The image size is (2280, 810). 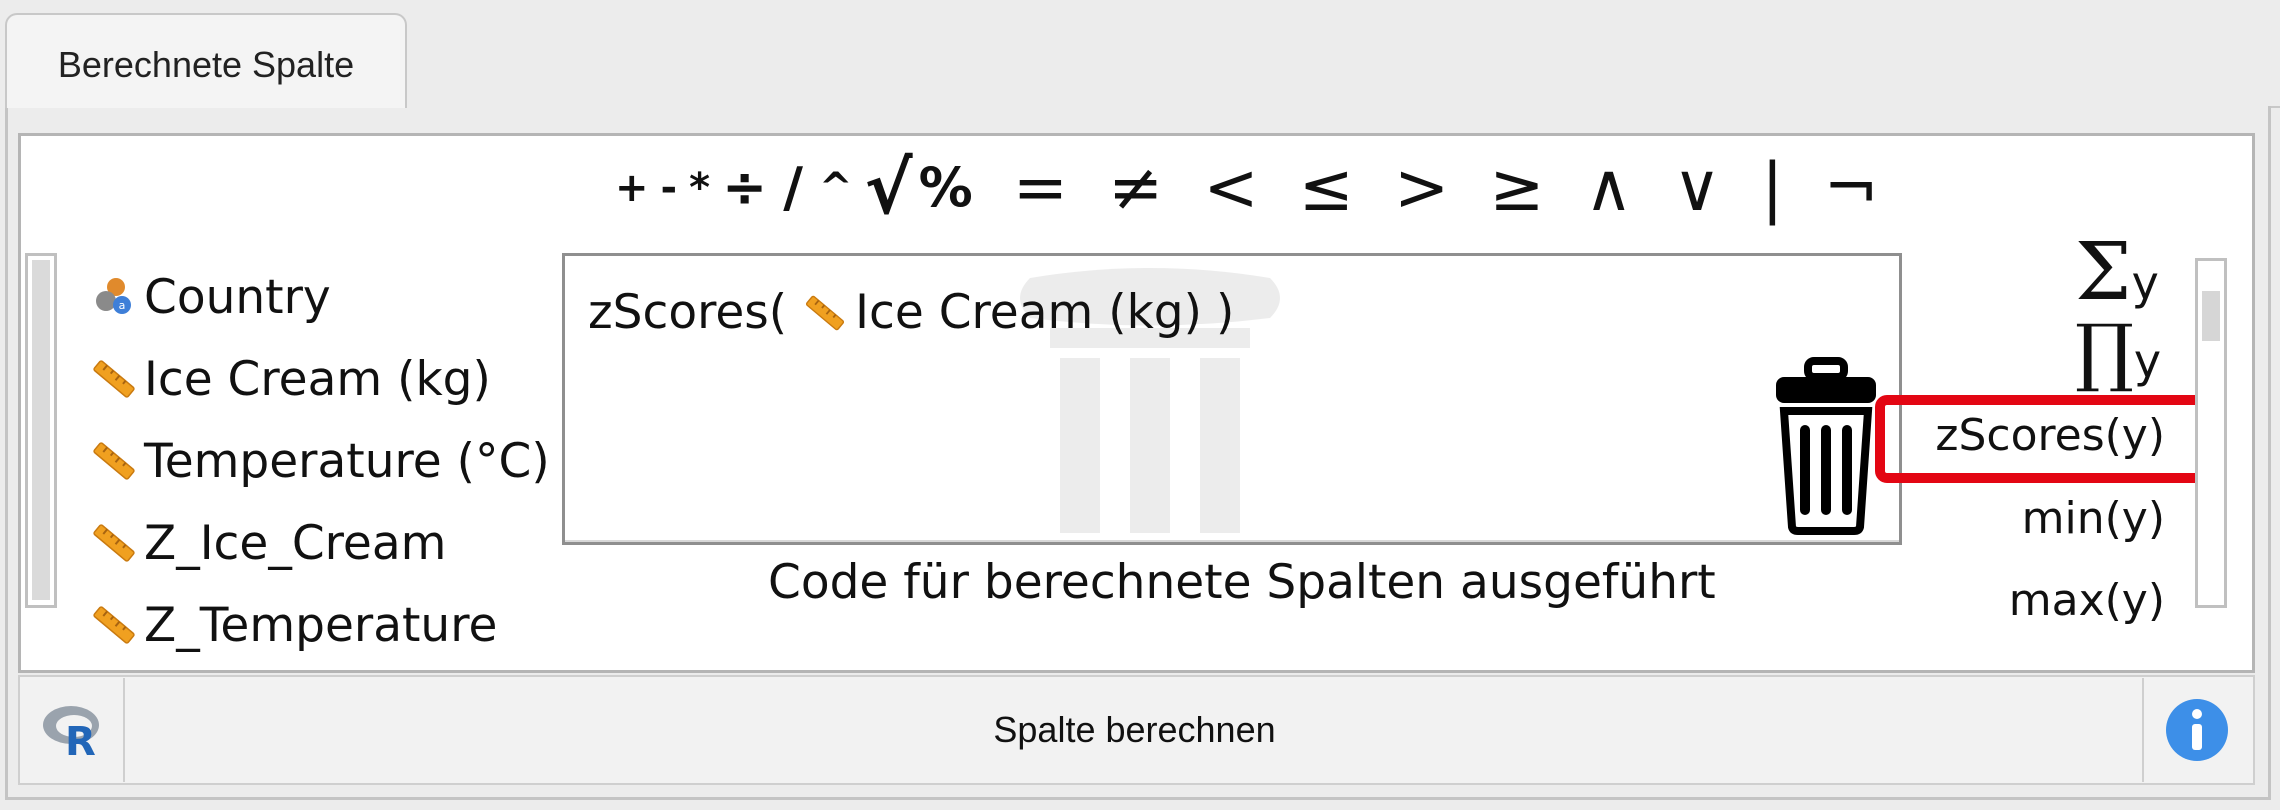 I want to click on svg-text: a, so click(x=122, y=305).